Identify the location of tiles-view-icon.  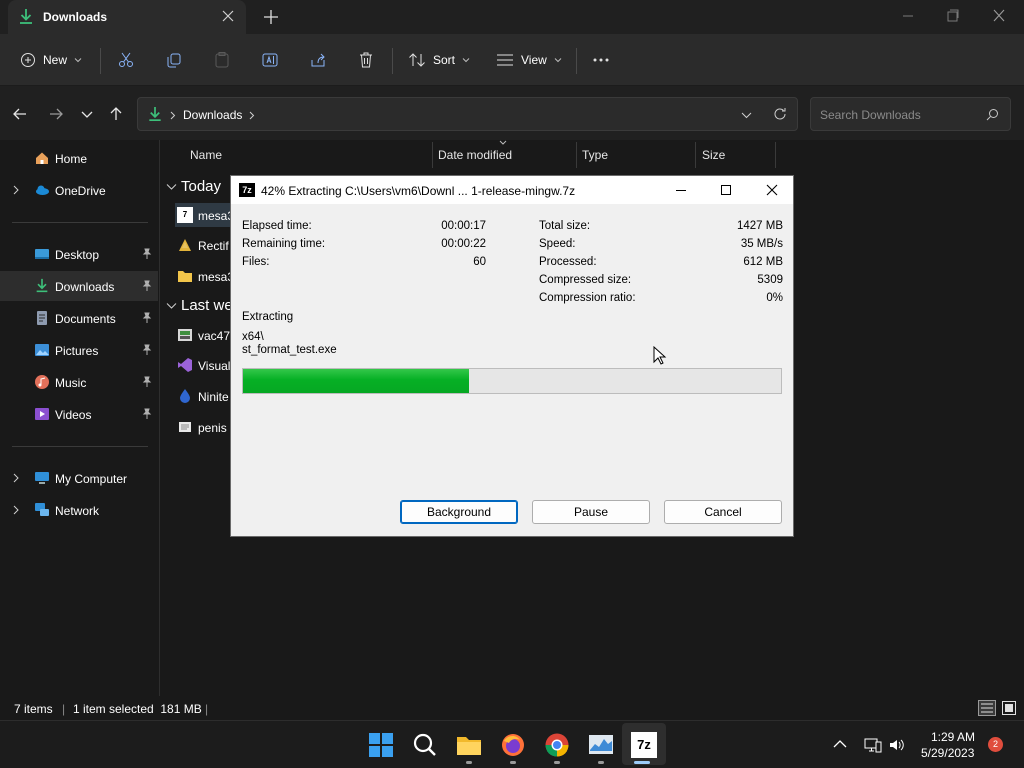
(1009, 708).